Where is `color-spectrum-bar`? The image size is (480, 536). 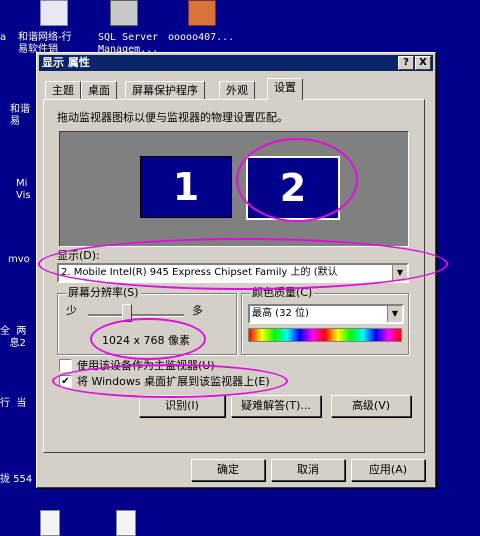 color-spectrum-bar is located at coordinates (325, 335).